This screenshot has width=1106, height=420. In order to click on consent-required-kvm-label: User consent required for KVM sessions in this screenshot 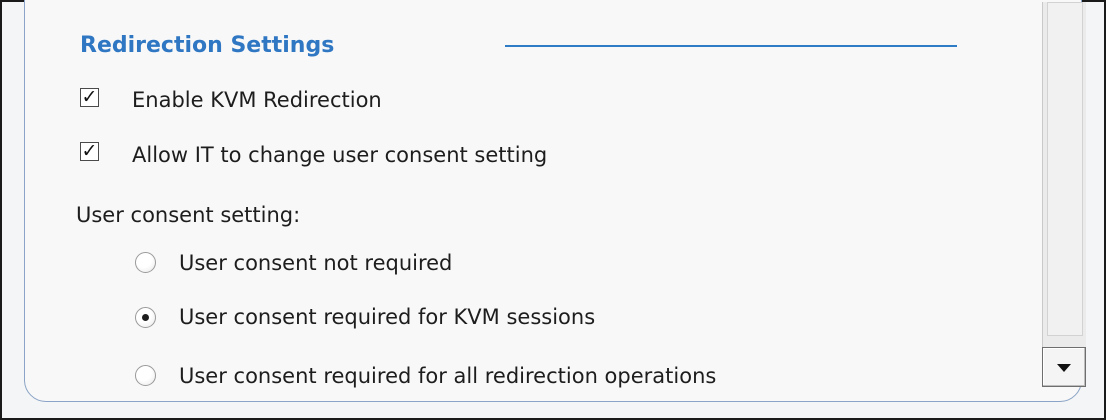, I will do `click(387, 317)`.